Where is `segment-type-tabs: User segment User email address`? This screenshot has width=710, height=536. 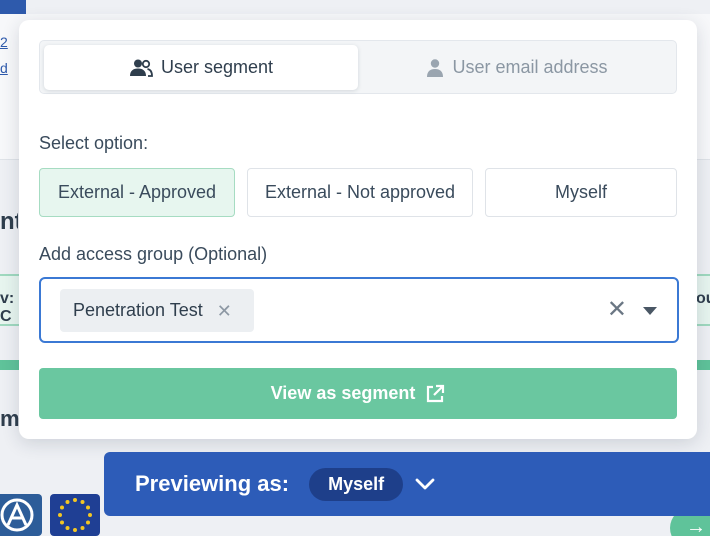 segment-type-tabs: User segment User email address is located at coordinates (358, 67).